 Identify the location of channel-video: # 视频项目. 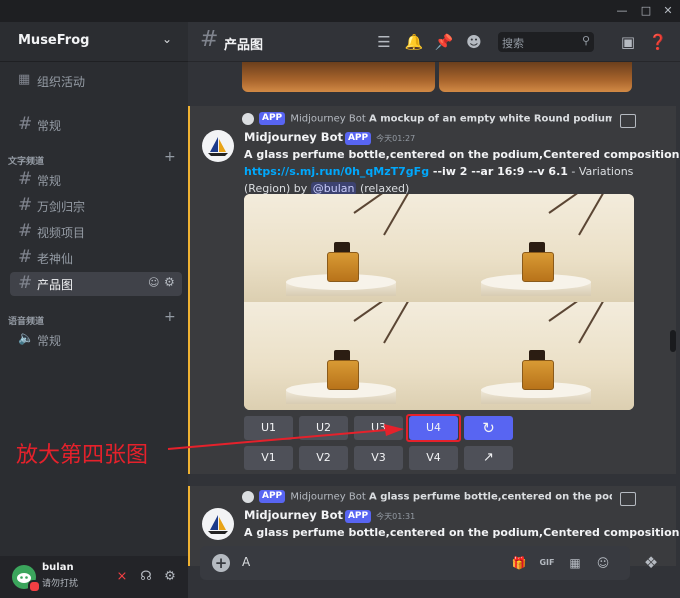
(96, 232).